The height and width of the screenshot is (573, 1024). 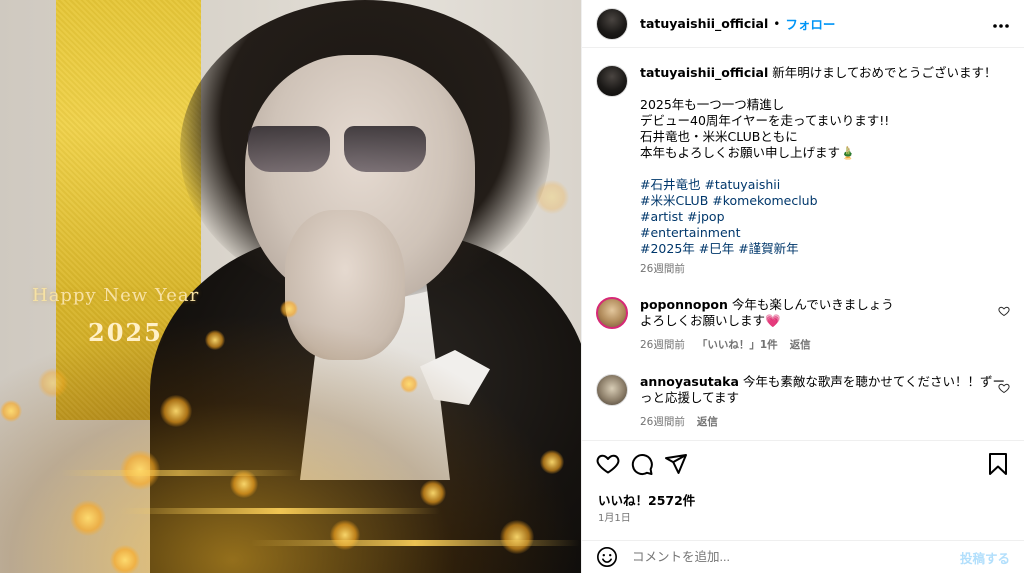 What do you see at coordinates (116, 295) in the screenshot?
I see `happy-new-year-text: Happy New Year` at bounding box center [116, 295].